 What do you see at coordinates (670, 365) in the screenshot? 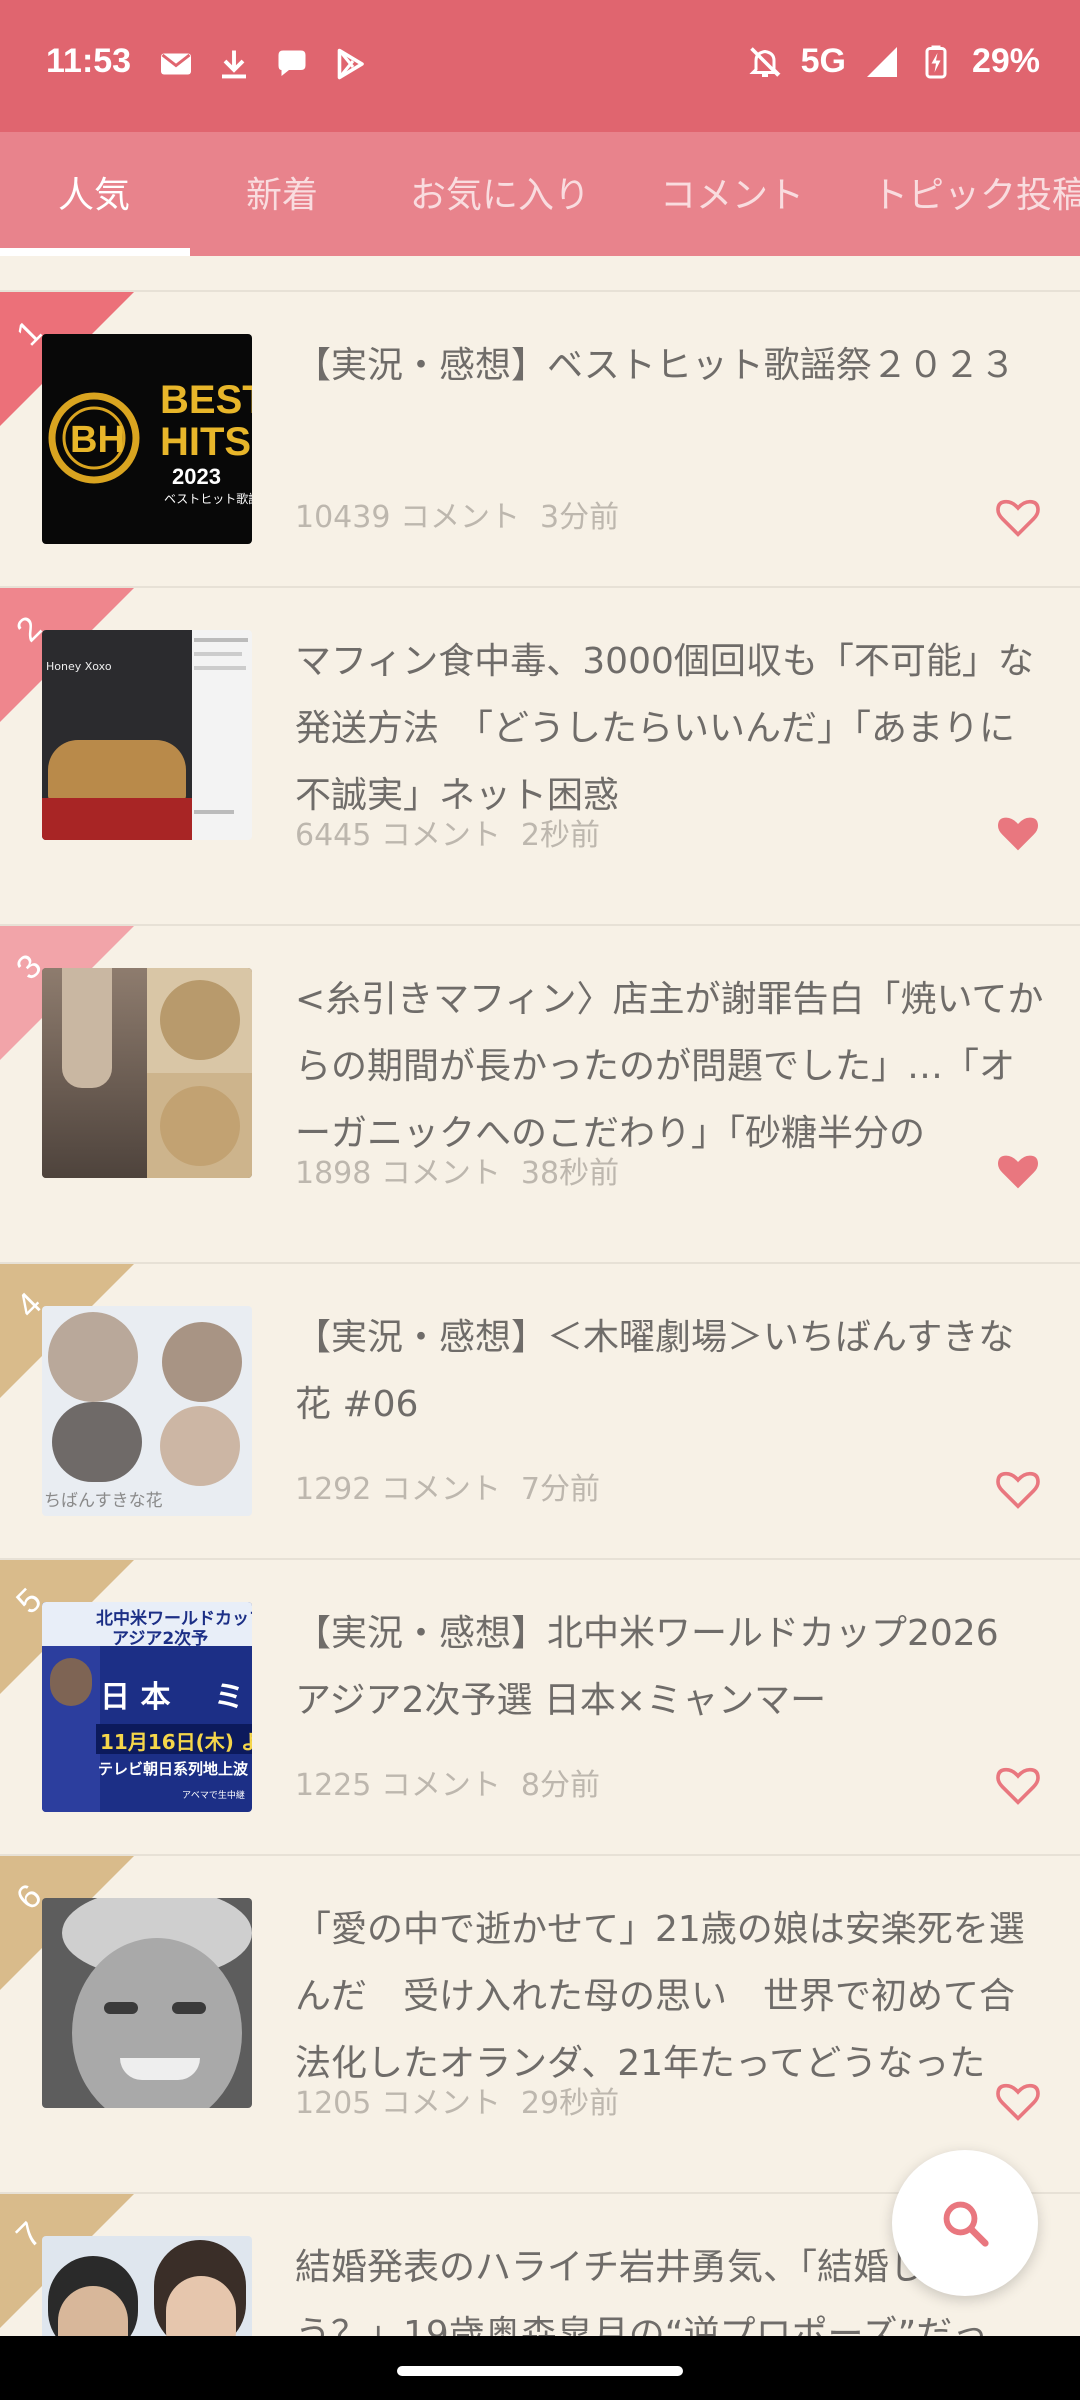
I see `topic-title: 【実況・感想】ベストヒット歌謡祭２０２３` at bounding box center [670, 365].